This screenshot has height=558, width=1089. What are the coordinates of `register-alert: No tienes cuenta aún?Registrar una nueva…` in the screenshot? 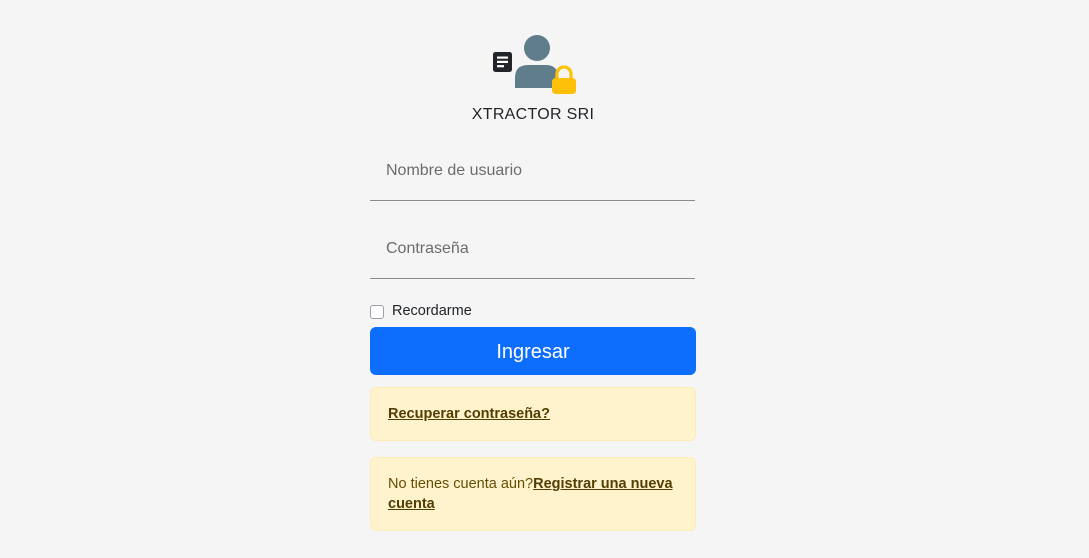 It's located at (533, 494).